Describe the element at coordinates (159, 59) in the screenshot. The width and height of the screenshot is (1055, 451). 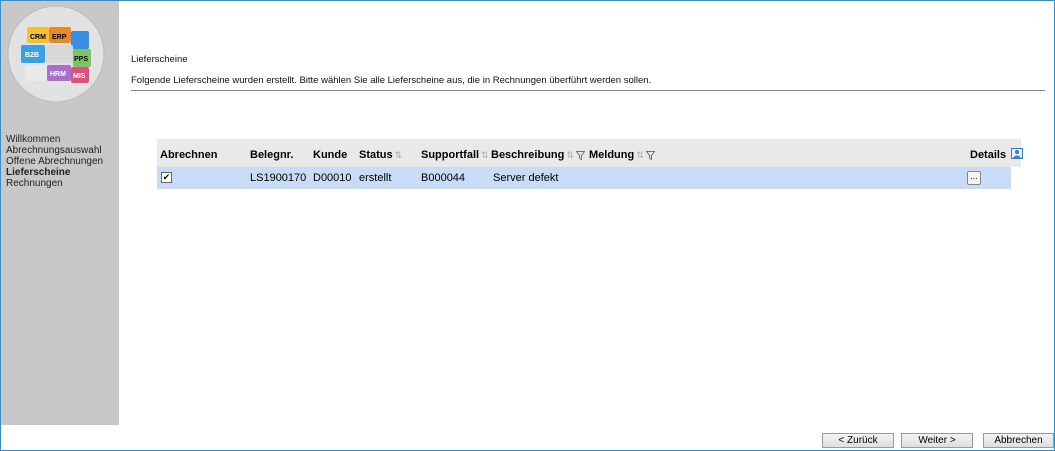
I see `page-title: Lieferscheine` at that location.